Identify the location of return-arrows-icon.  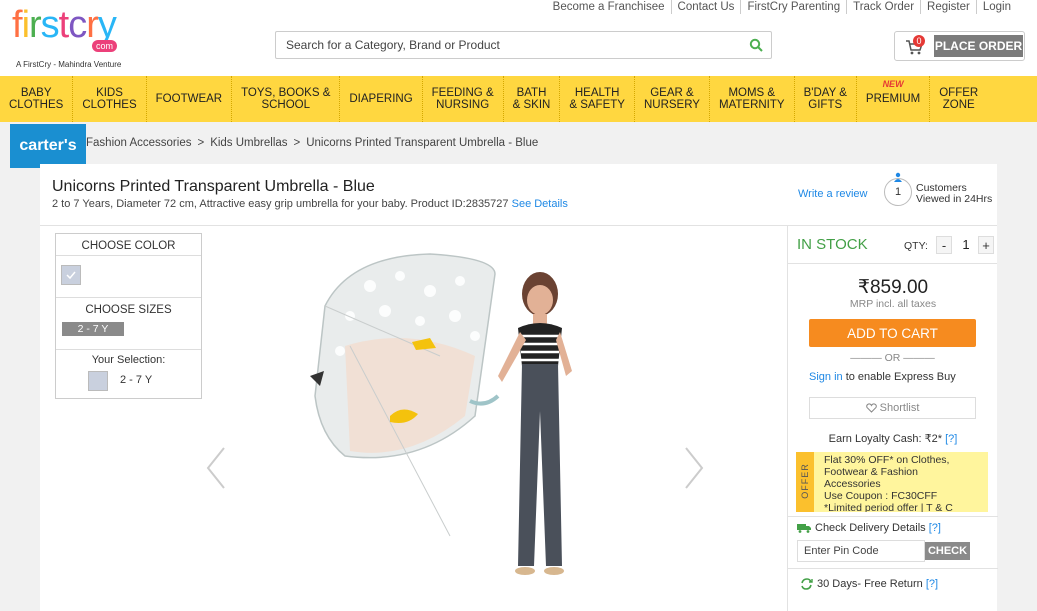
(807, 584).